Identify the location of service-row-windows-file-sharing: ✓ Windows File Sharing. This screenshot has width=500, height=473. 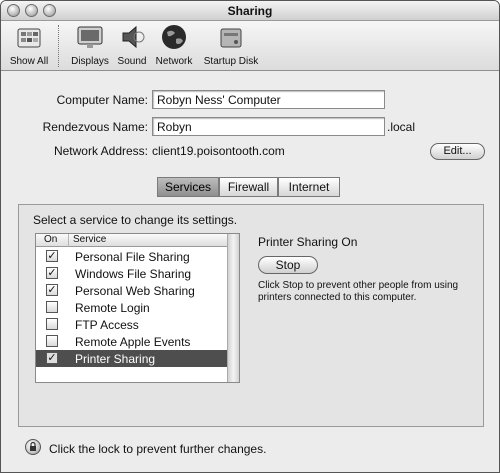
(131, 273).